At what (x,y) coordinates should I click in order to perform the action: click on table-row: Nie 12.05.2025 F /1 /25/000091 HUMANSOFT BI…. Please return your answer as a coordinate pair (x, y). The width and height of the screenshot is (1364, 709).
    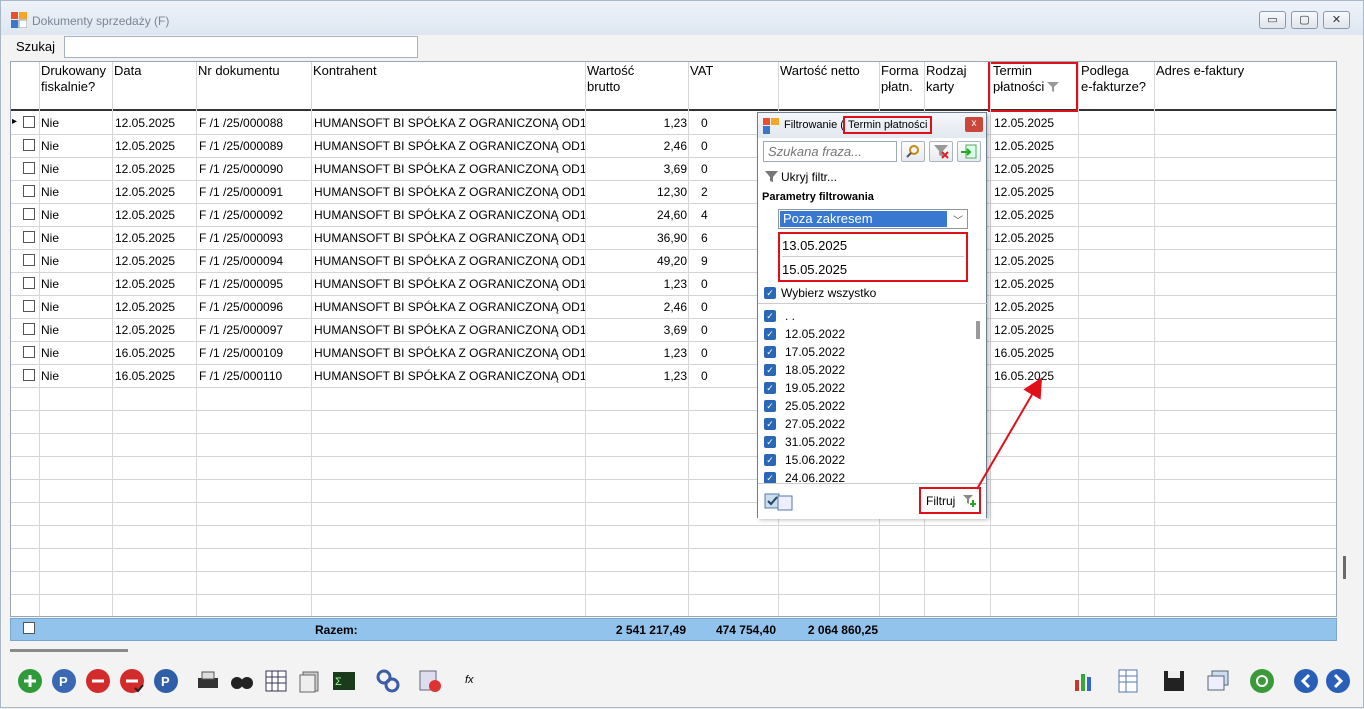
    Looking at the image, I should click on (673, 192).